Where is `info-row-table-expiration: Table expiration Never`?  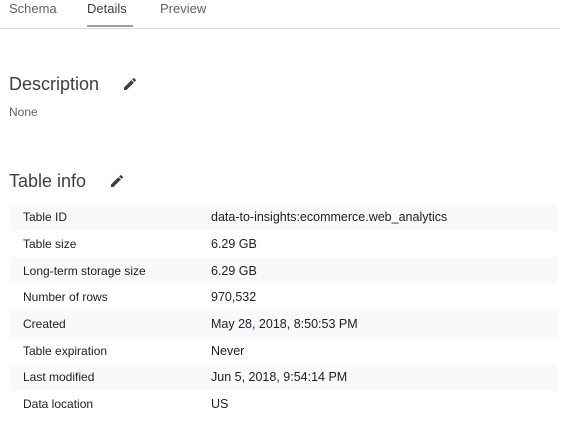 info-row-table-expiration: Table expiration Never is located at coordinates (283, 350).